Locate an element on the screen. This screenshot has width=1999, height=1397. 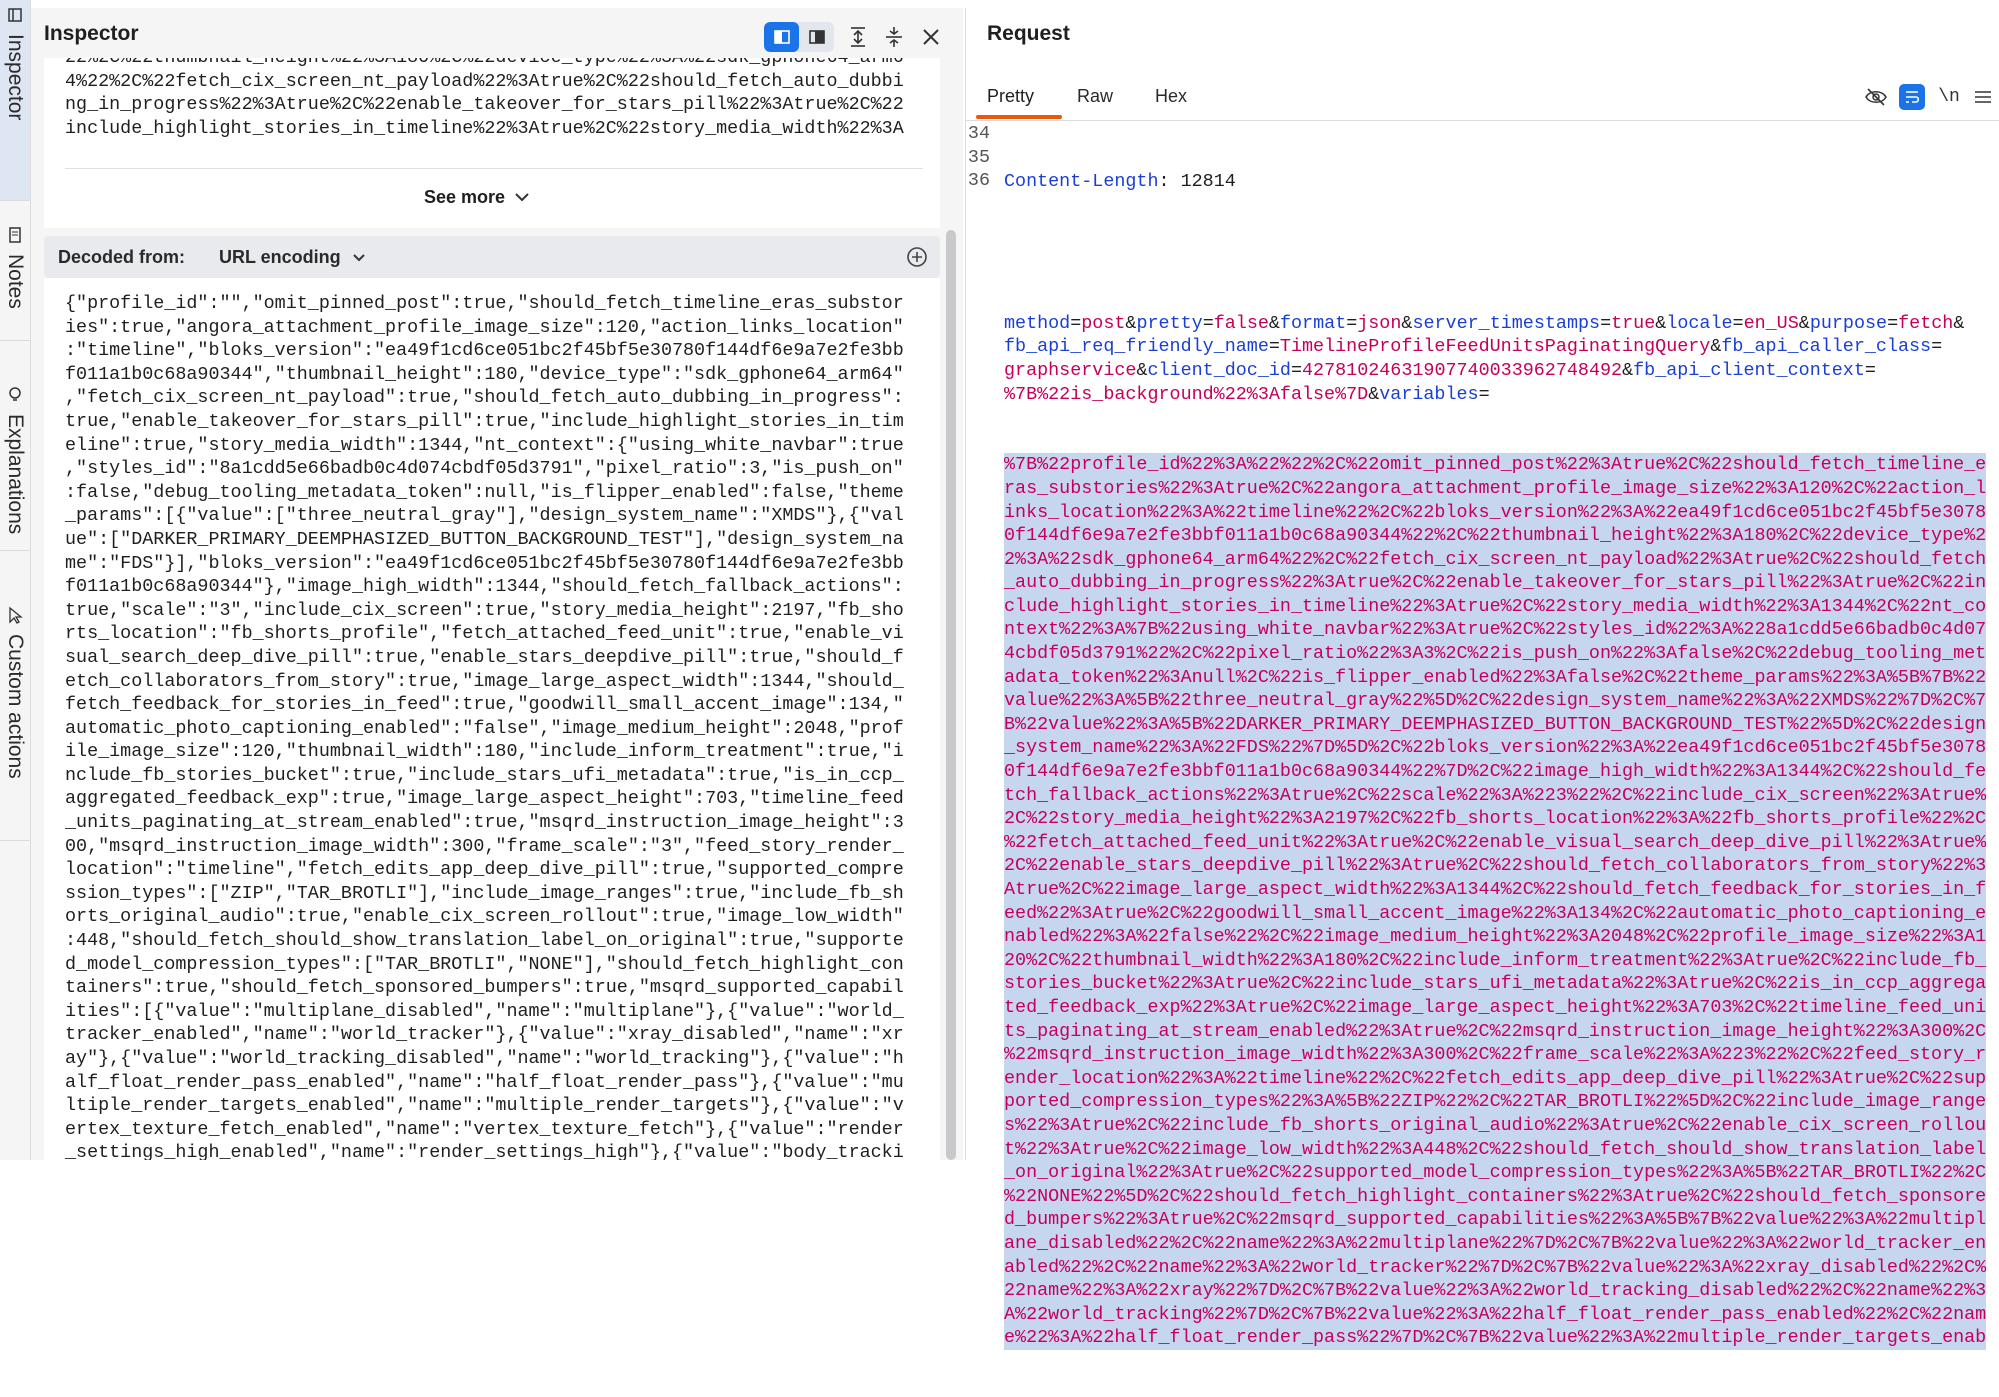
header-value: 12814 is located at coordinates (1208, 182).